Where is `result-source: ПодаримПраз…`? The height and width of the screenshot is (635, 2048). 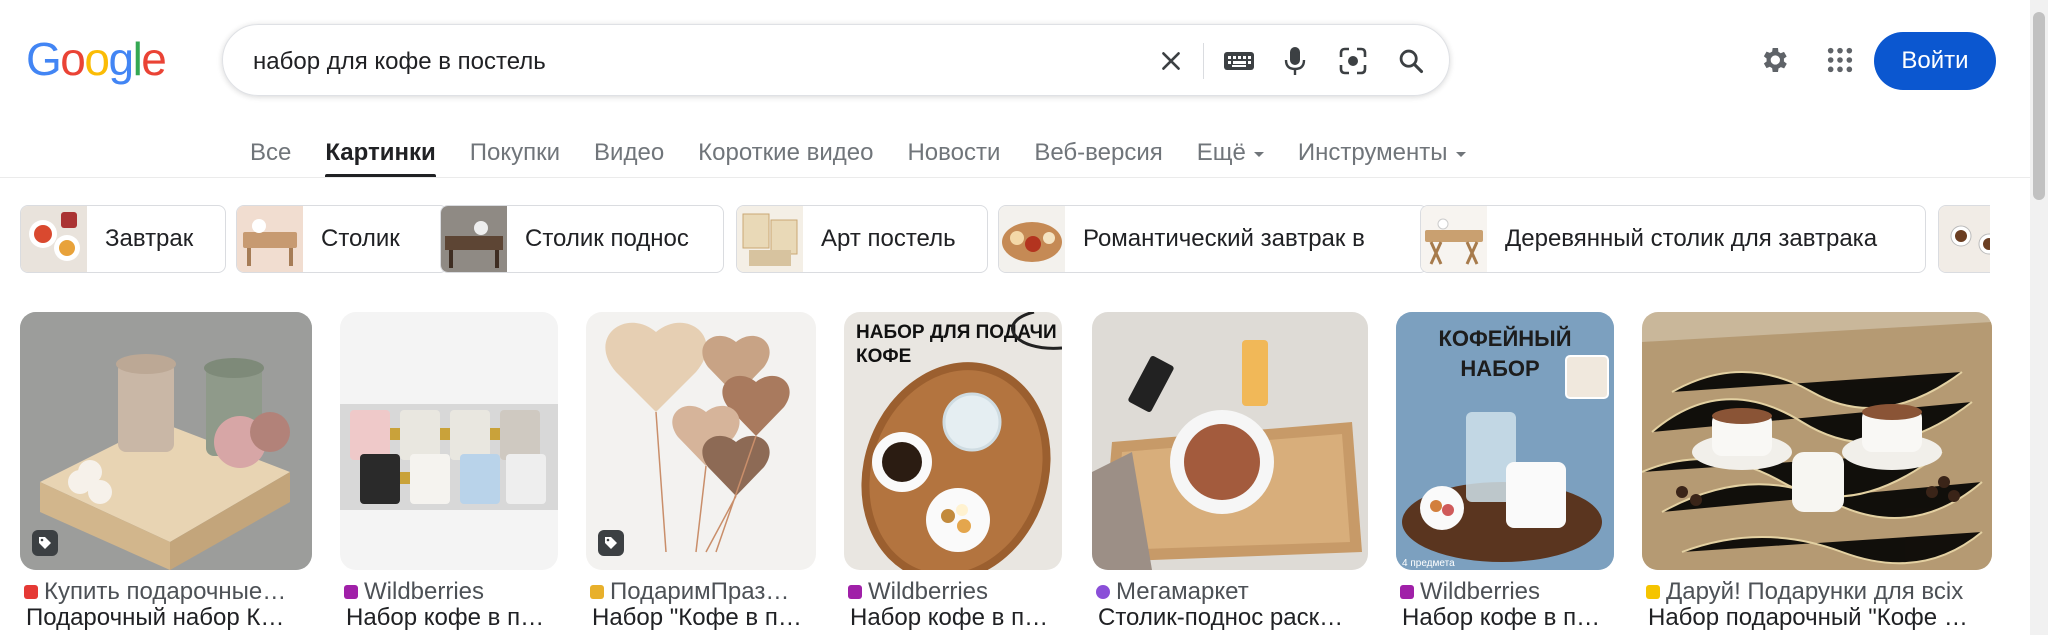
result-source: ПодаримПраз… is located at coordinates (689, 592).